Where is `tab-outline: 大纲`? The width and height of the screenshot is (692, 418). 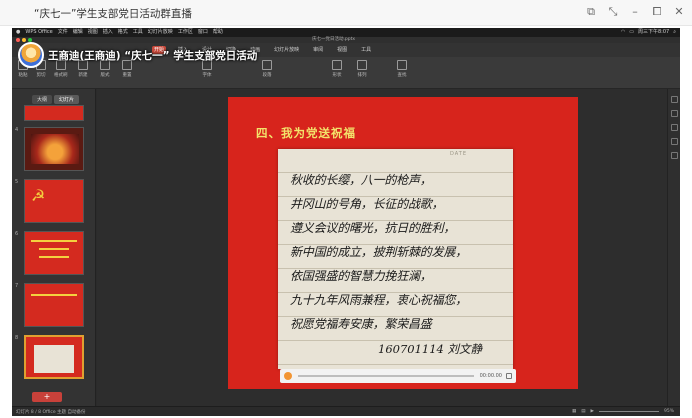 tab-outline: 大纲 is located at coordinates (42, 99).